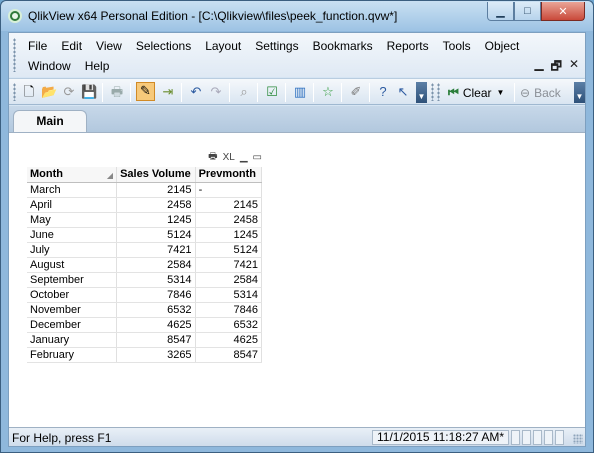 The image size is (594, 453). What do you see at coordinates (343, 47) in the screenshot?
I see `menu-bookmarks: Bookmarks` at bounding box center [343, 47].